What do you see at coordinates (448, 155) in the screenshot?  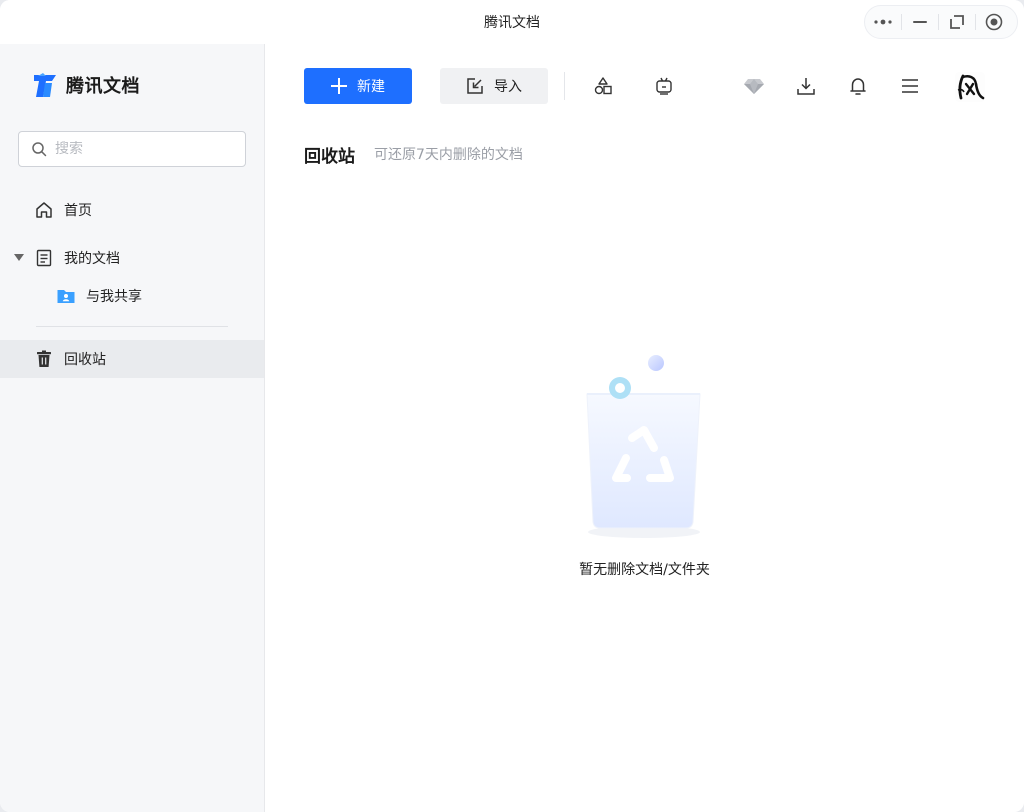 I see `page-subtitle: 可还原7天内删除的文档` at bounding box center [448, 155].